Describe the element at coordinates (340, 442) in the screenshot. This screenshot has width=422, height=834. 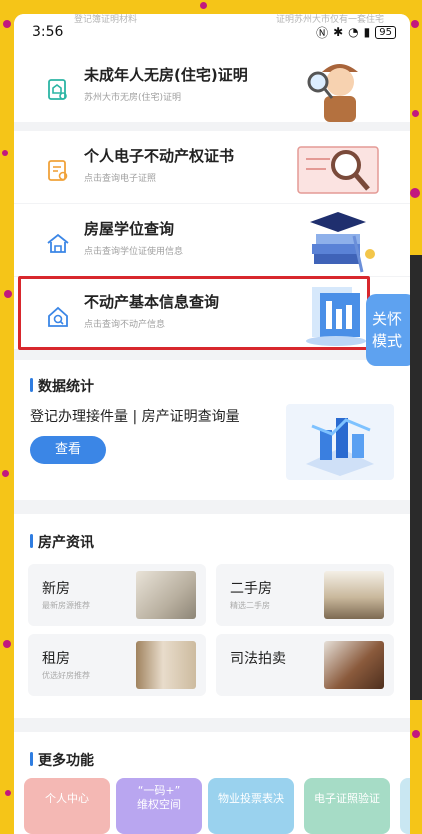
I see `stats-chart-illustration` at that location.